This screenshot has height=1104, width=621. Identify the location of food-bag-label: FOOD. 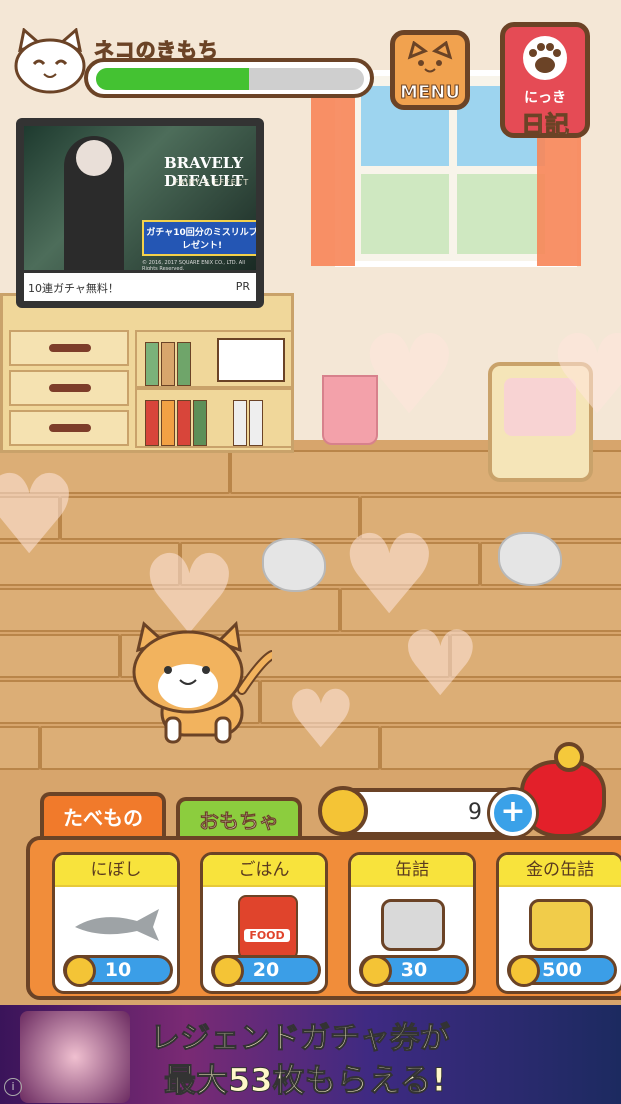
(267, 935).